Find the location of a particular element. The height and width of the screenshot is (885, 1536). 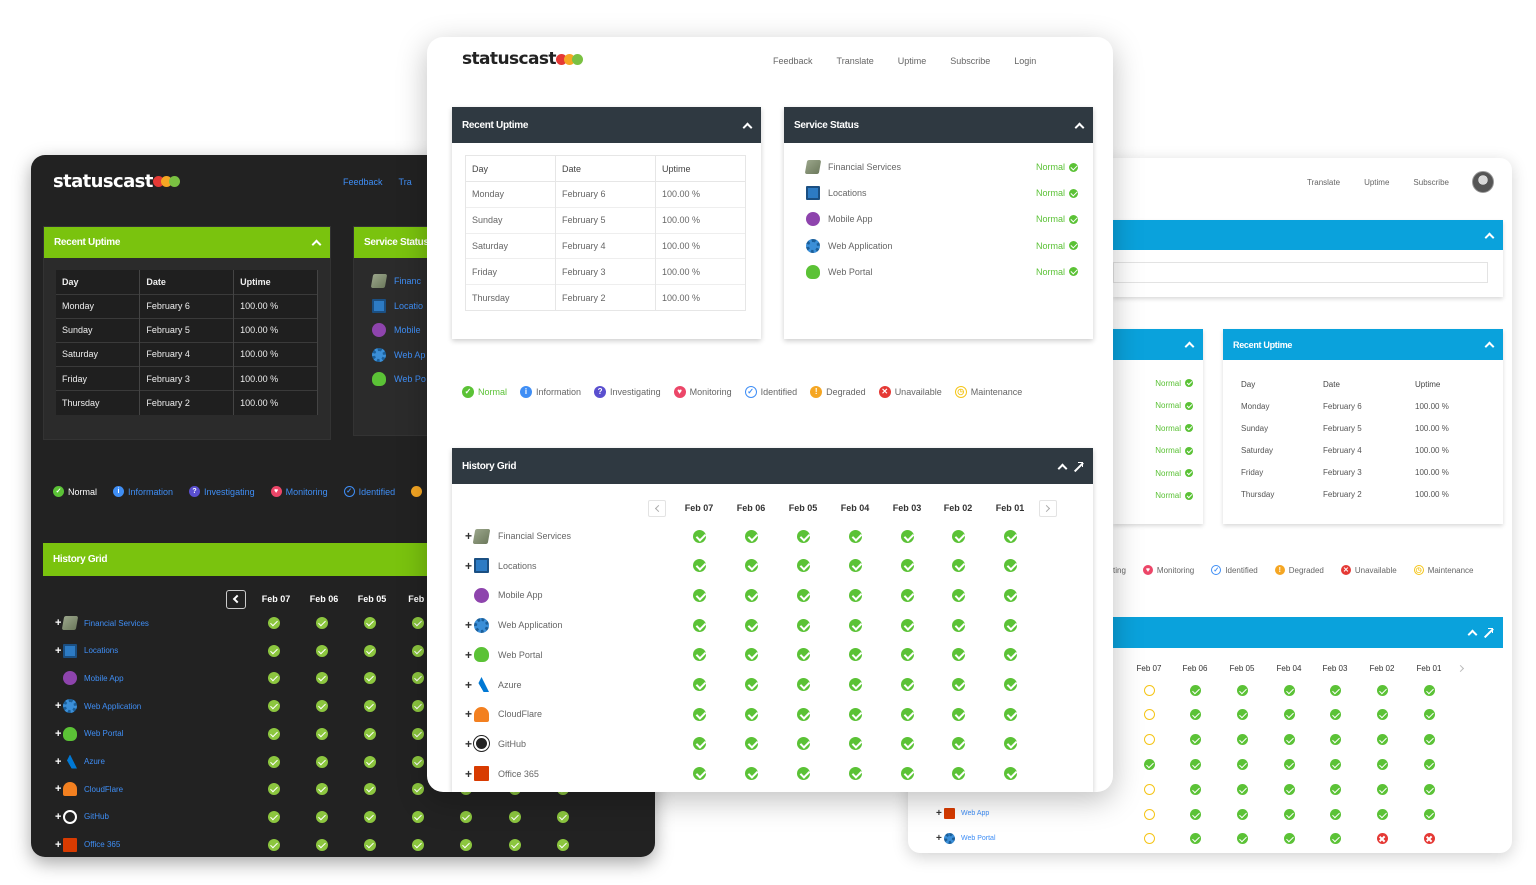

nav-translate: Translate is located at coordinates (1323, 182).